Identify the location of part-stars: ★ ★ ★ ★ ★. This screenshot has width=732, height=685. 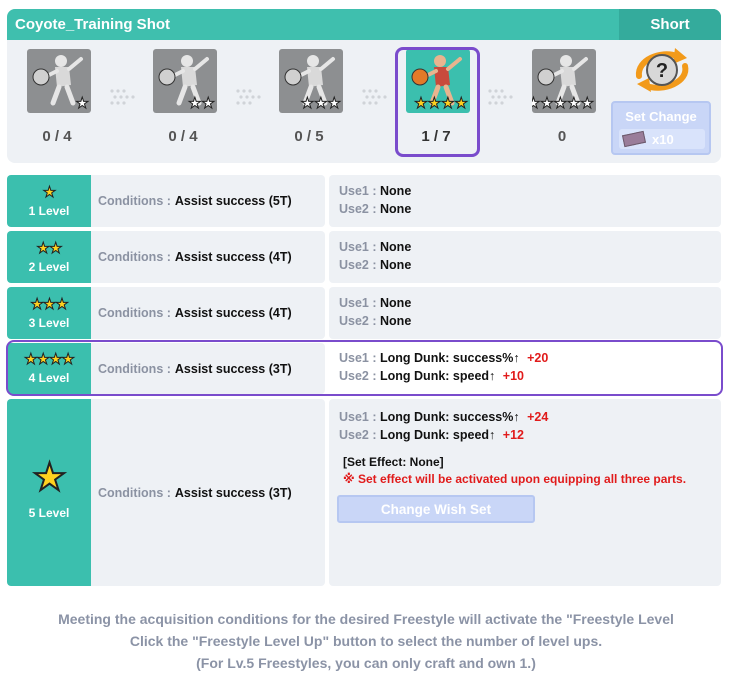
(563, 103).